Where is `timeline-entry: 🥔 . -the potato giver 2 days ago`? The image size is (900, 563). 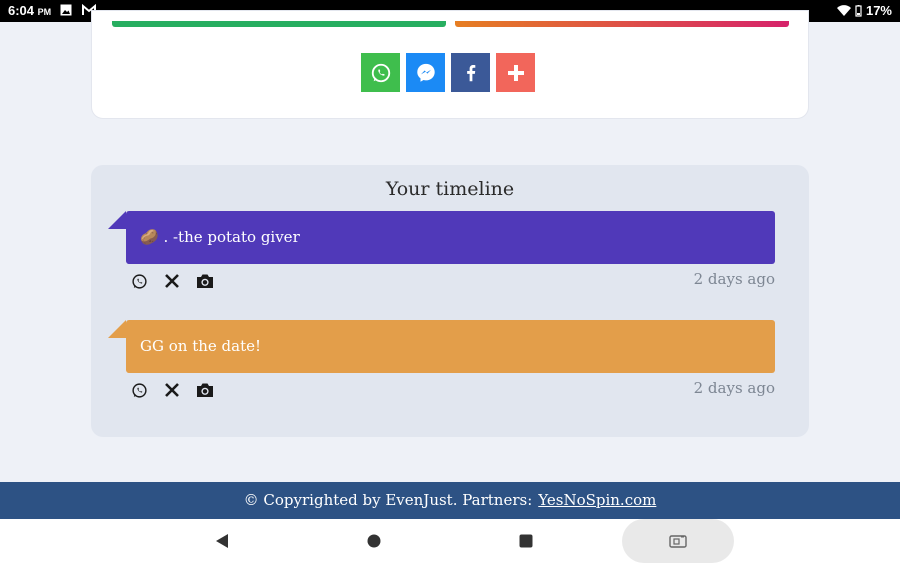
timeline-entry: 🥔 . -the potato giver 2 days ago is located at coordinates (441, 253).